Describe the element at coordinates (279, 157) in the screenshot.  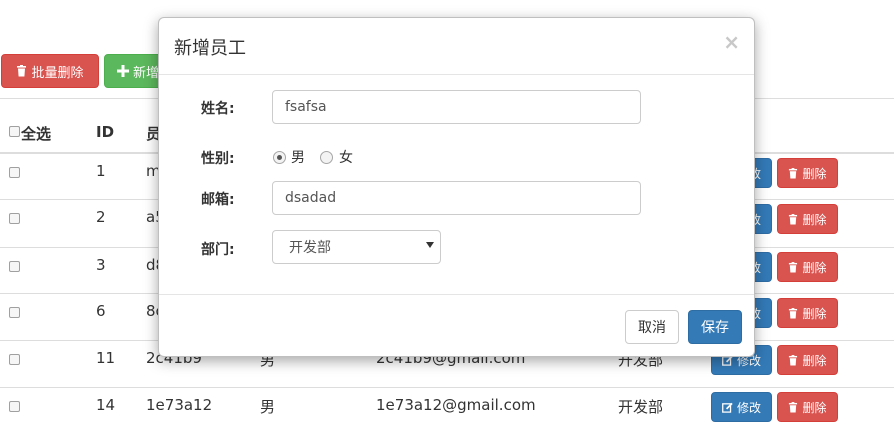
I see `gender-radio-male` at that location.